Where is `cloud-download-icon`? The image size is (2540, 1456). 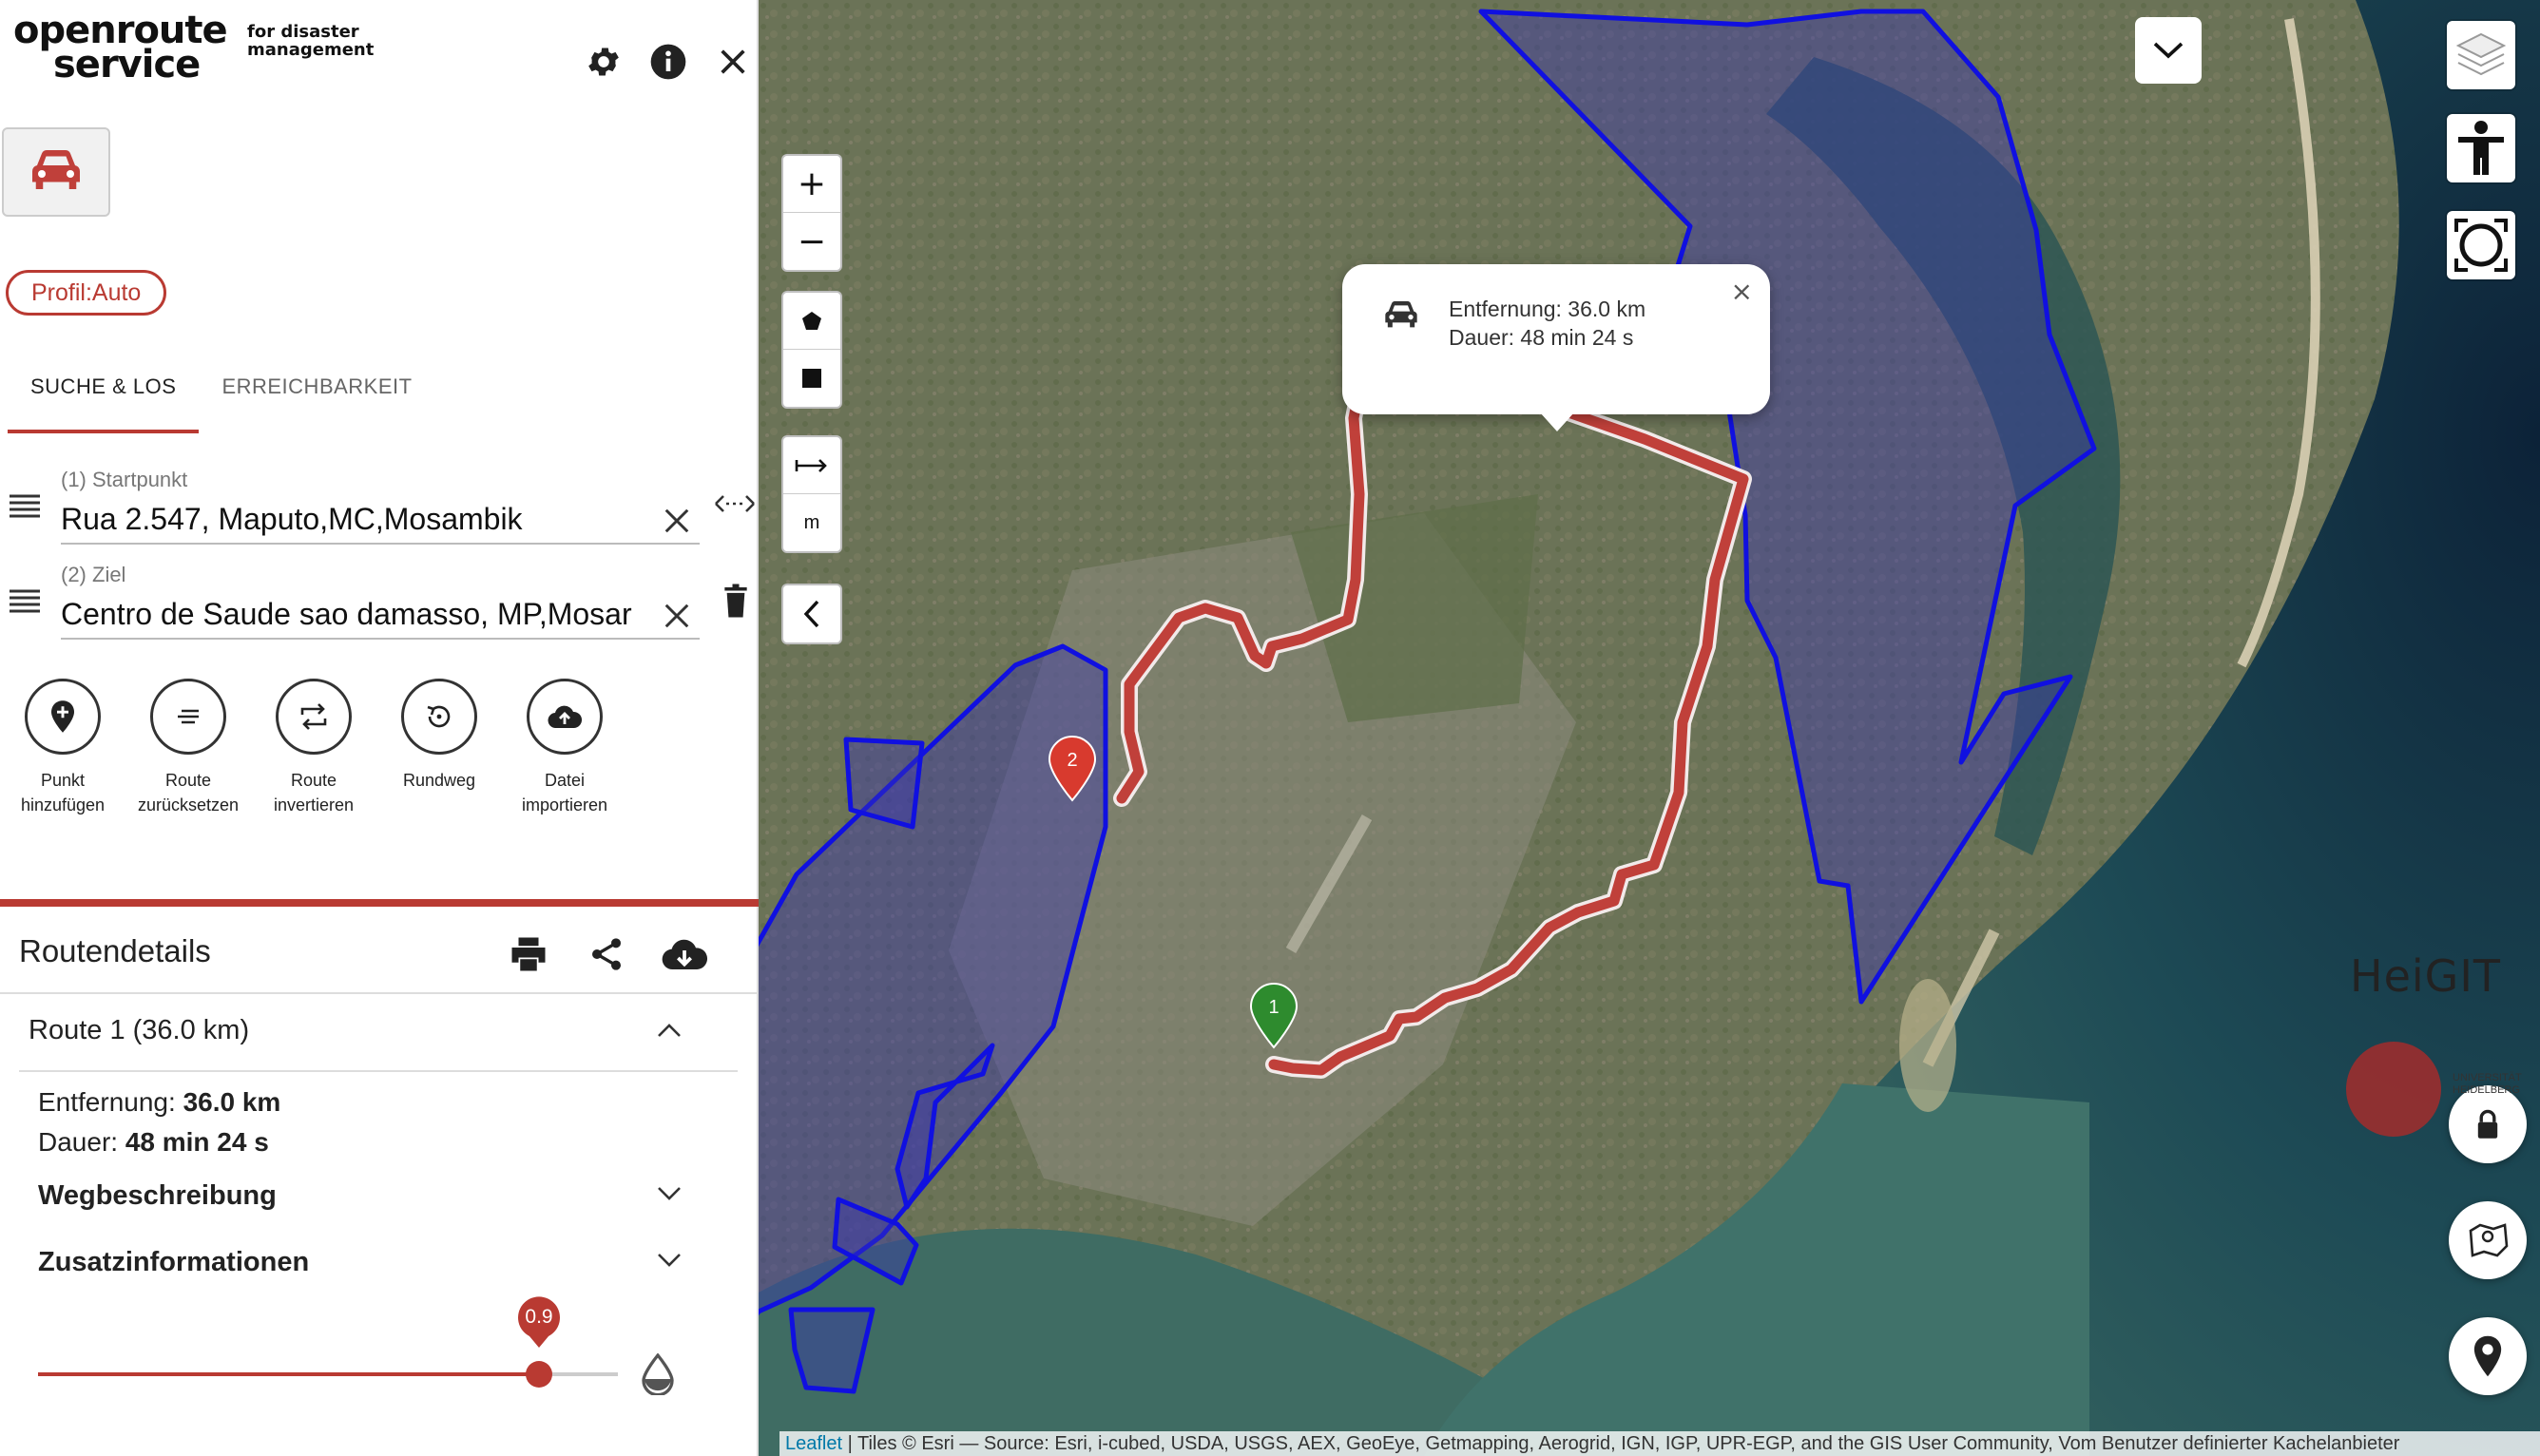 cloud-download-icon is located at coordinates (684, 954).